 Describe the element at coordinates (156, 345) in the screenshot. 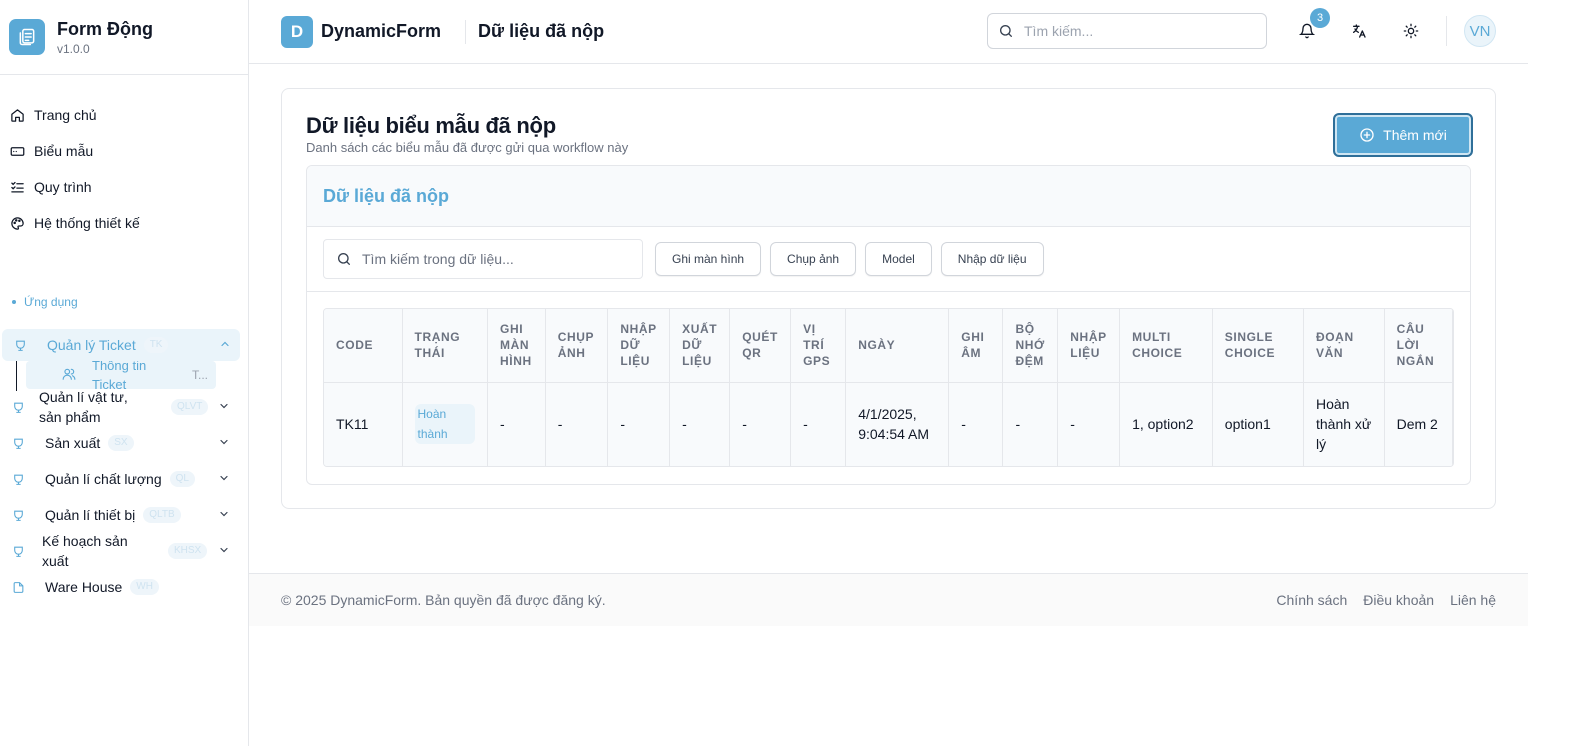

I see `app-code-badge: TK` at that location.